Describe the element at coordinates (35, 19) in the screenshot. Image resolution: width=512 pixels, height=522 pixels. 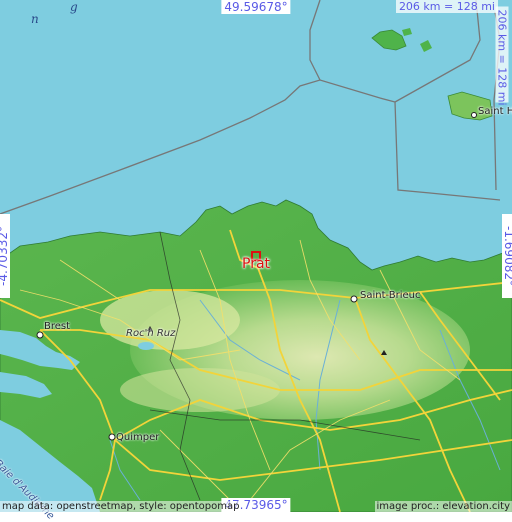
I see `sea-label-n: n` at that location.